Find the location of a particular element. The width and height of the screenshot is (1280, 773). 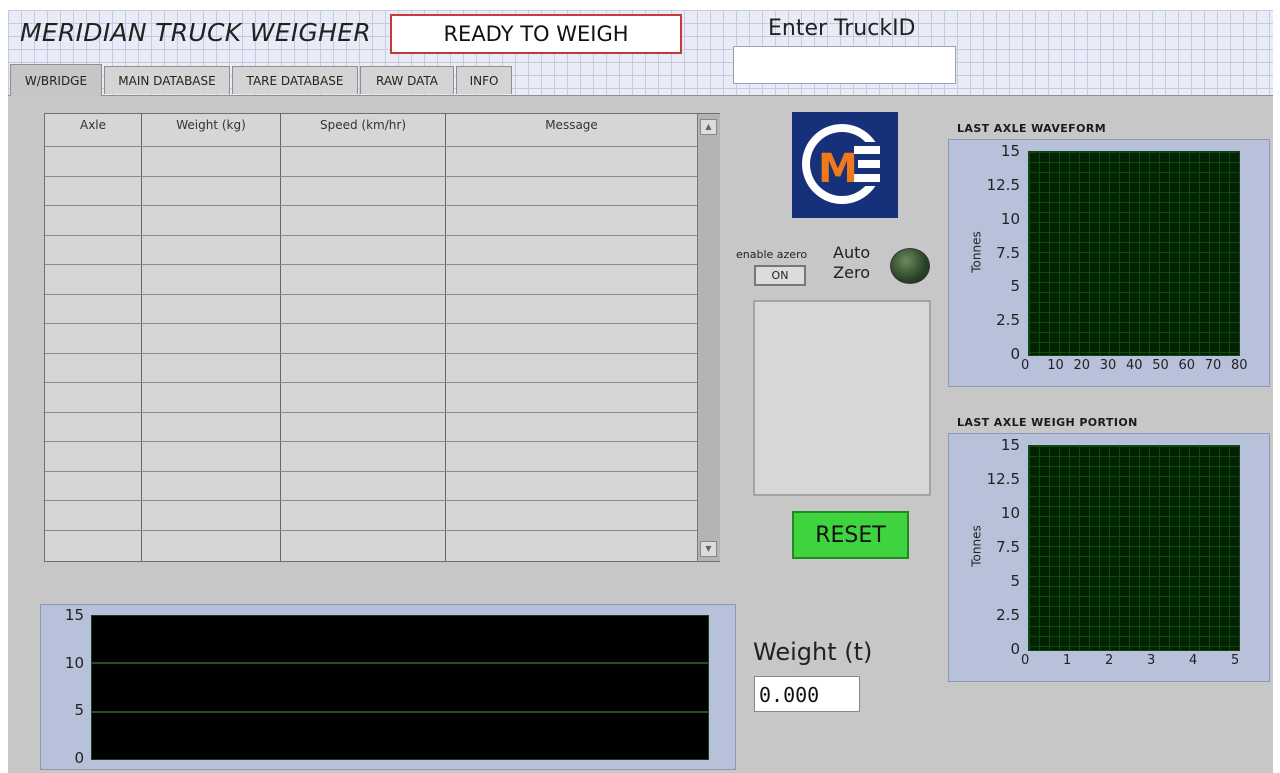

auto-zero-line1: Auto is located at coordinates (852, 252).